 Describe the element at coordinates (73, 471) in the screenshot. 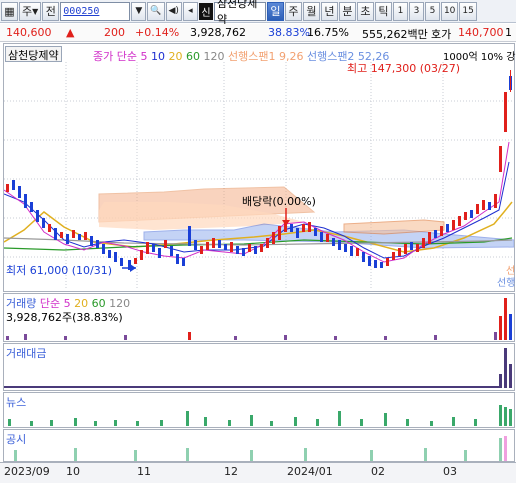

I see `x-axis-label: 10` at that location.